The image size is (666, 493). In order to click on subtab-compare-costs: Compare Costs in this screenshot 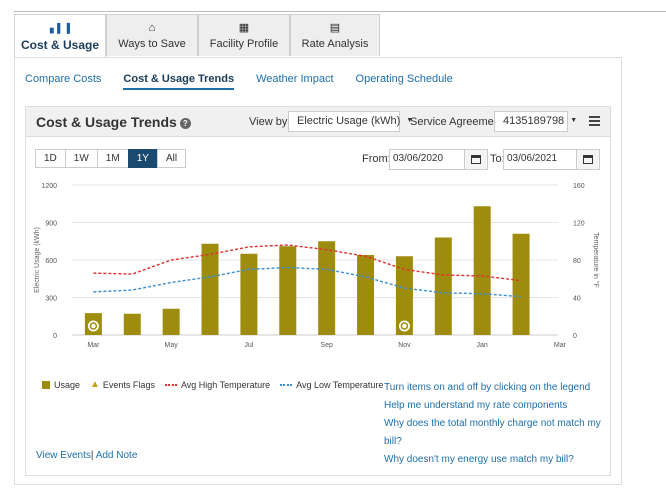, I will do `click(63, 81)`.